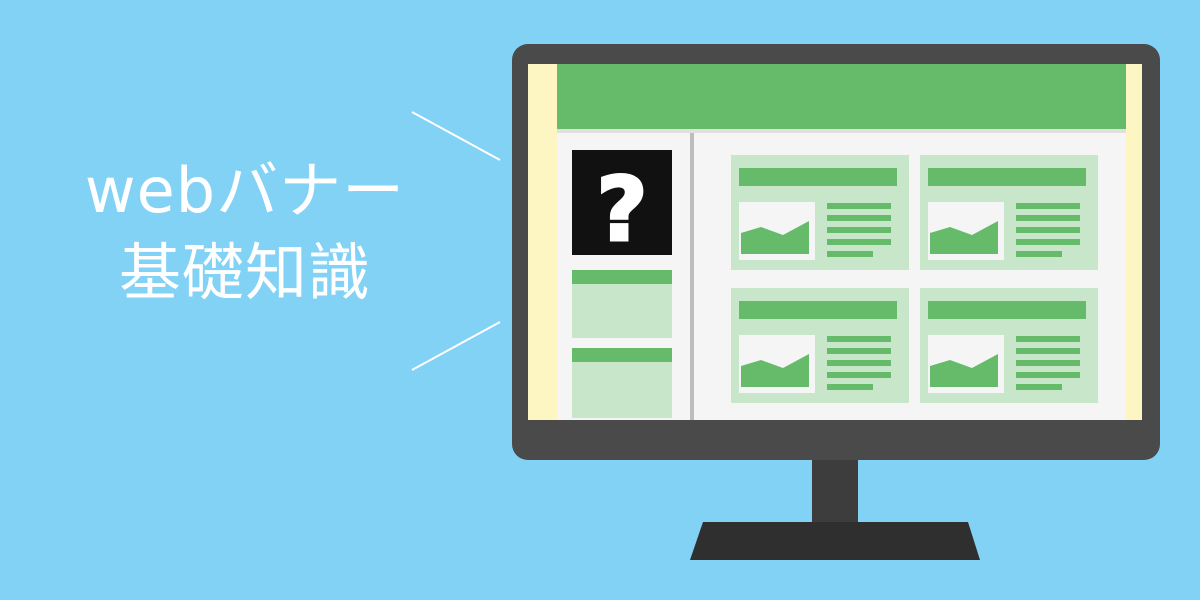 Image resolution: width=1200 pixels, height=600 pixels. I want to click on emphasis-line-top, so click(456, 136).